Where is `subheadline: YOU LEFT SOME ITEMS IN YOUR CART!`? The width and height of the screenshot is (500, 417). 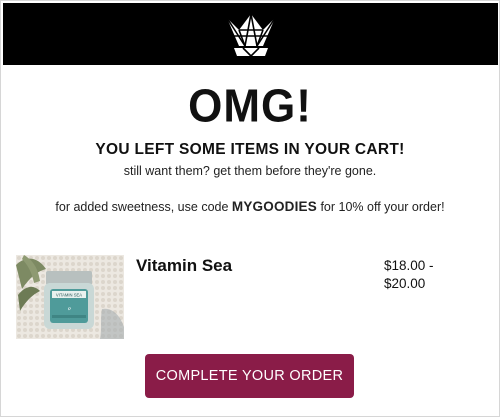 subheadline: YOU LEFT SOME ITEMS IN YOUR CART! is located at coordinates (250, 149).